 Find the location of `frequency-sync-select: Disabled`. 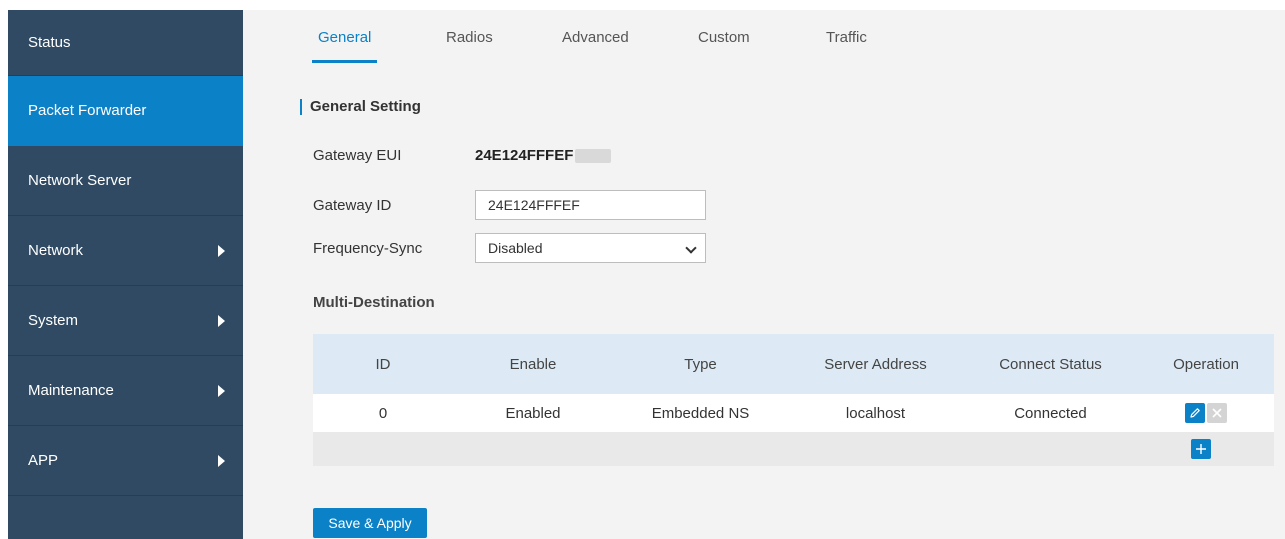

frequency-sync-select: Disabled is located at coordinates (590, 248).